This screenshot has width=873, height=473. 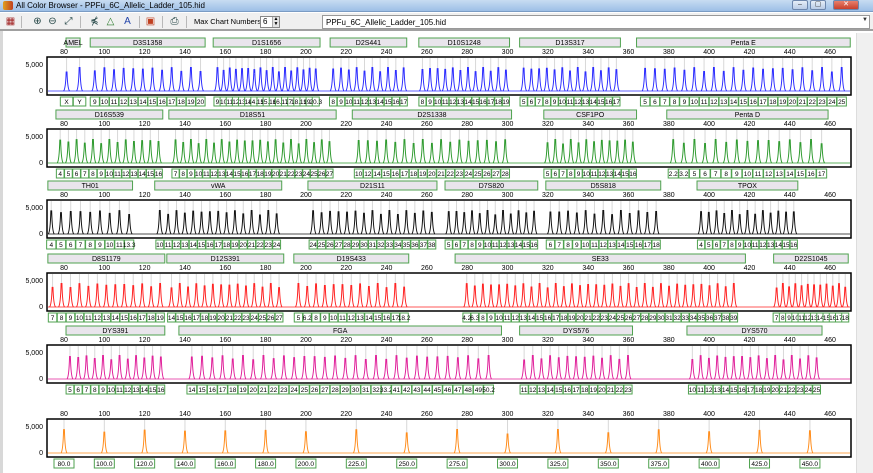 I want to click on allele-label: 41, so click(x=397, y=390).